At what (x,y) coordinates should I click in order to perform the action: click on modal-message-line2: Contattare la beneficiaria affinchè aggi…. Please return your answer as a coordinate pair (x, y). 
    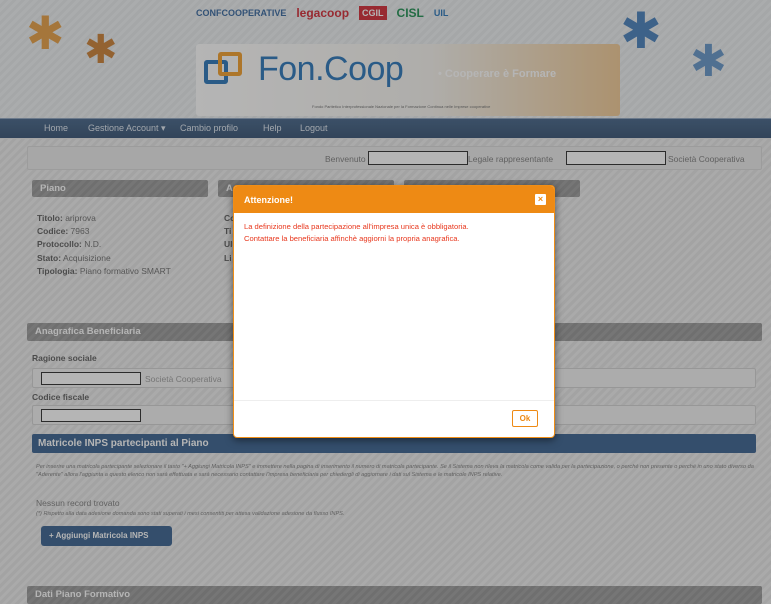
    Looking at the image, I should click on (352, 238).